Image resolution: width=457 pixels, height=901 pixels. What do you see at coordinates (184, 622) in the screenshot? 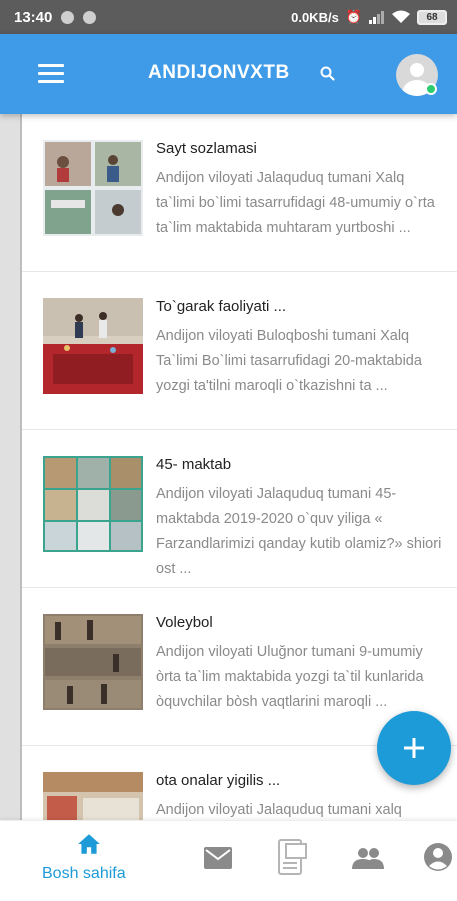
I see `article-title: Voleybol` at bounding box center [184, 622].